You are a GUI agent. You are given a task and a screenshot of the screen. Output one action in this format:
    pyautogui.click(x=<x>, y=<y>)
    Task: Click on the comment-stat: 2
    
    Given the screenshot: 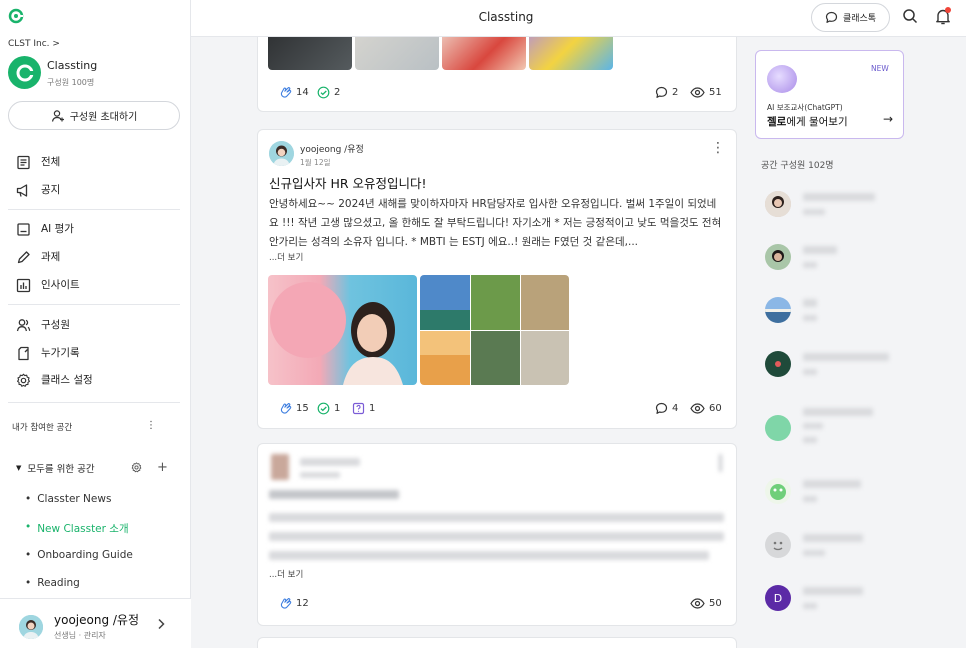 What is the action you would take?
    pyautogui.click(x=666, y=92)
    